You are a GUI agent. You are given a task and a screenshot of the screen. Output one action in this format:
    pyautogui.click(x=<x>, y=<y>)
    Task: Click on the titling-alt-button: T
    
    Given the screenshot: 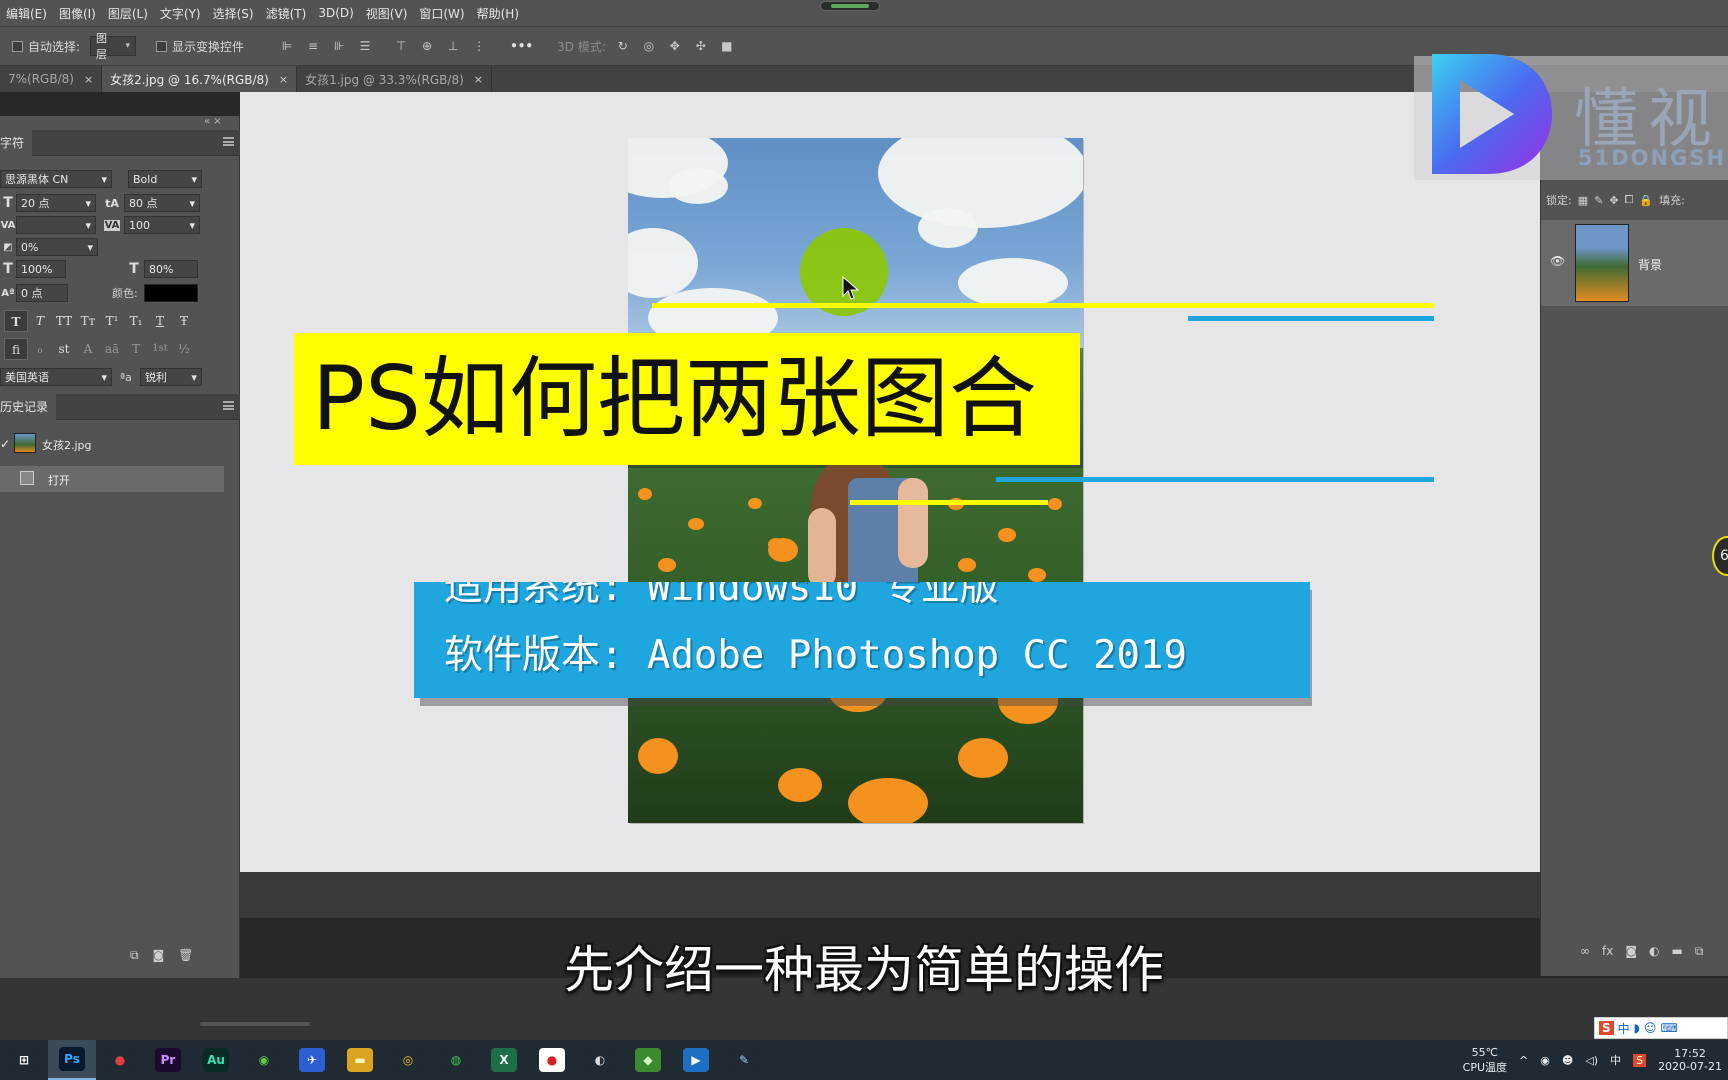 What is the action you would take?
    pyautogui.click(x=136, y=349)
    